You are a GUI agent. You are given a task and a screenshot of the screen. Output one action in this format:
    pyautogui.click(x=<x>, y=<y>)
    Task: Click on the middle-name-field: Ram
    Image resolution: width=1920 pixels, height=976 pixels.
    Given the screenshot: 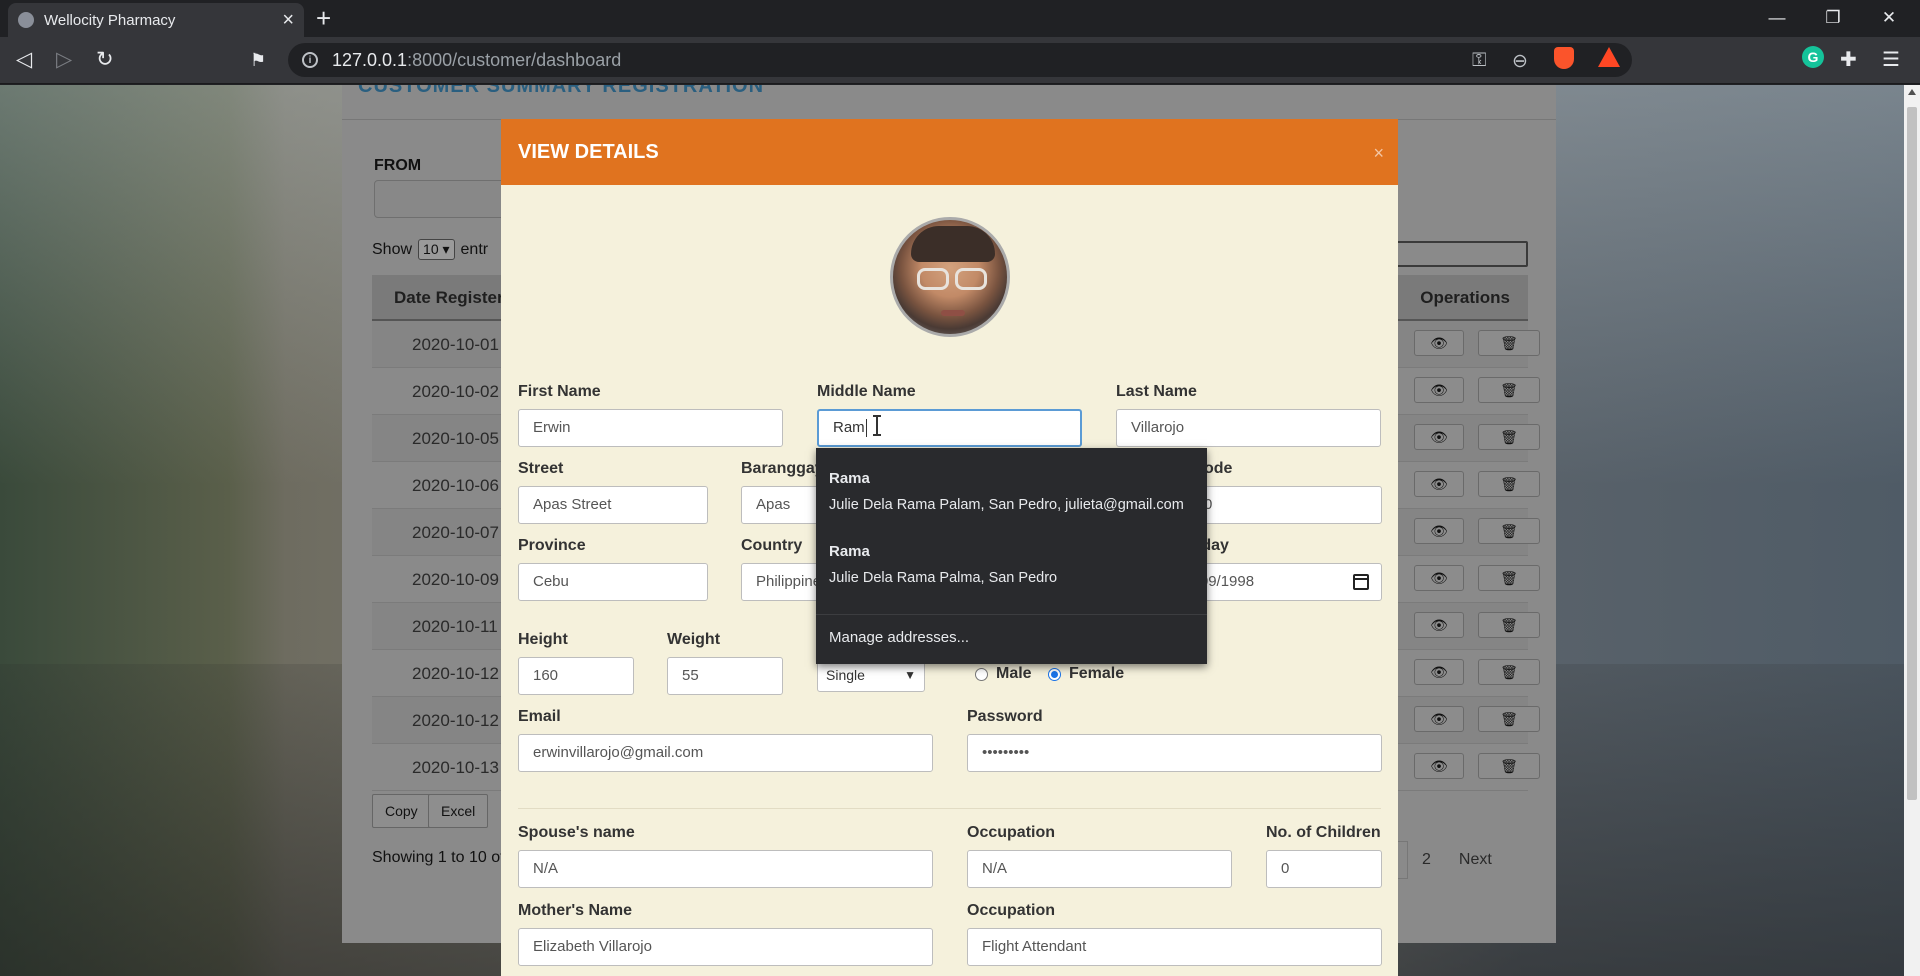 What is the action you would take?
    pyautogui.click(x=949, y=428)
    